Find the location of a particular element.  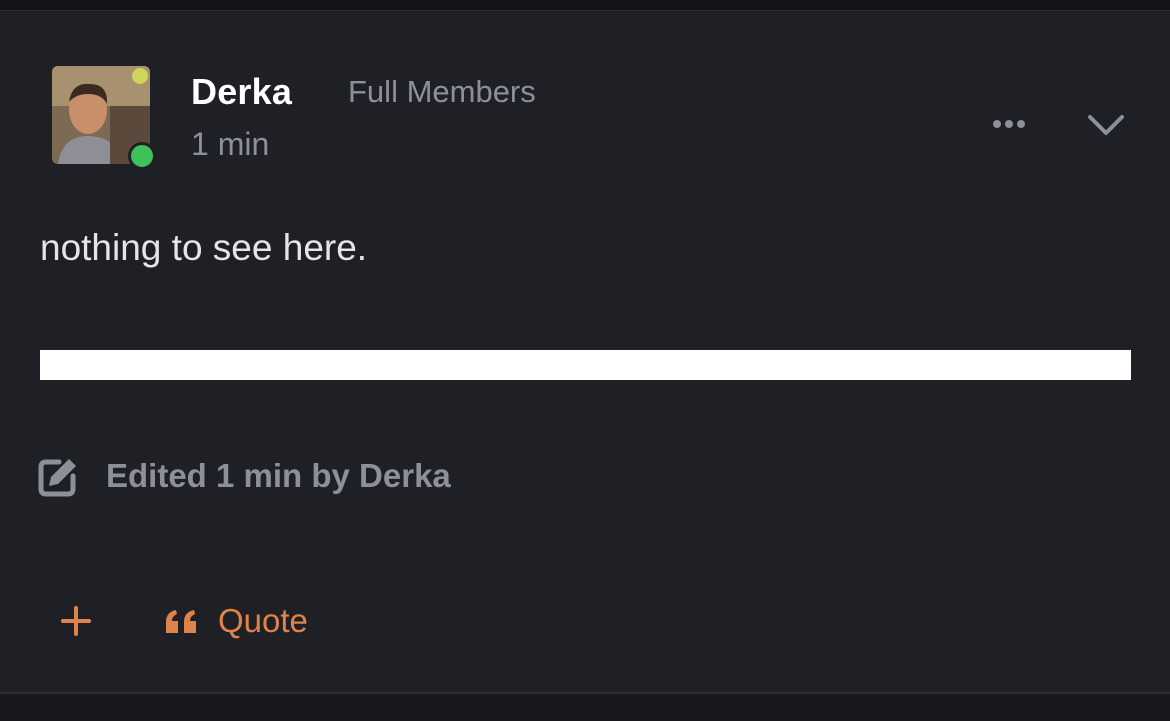

ellipsis-icon is located at coordinates (1009, 124).